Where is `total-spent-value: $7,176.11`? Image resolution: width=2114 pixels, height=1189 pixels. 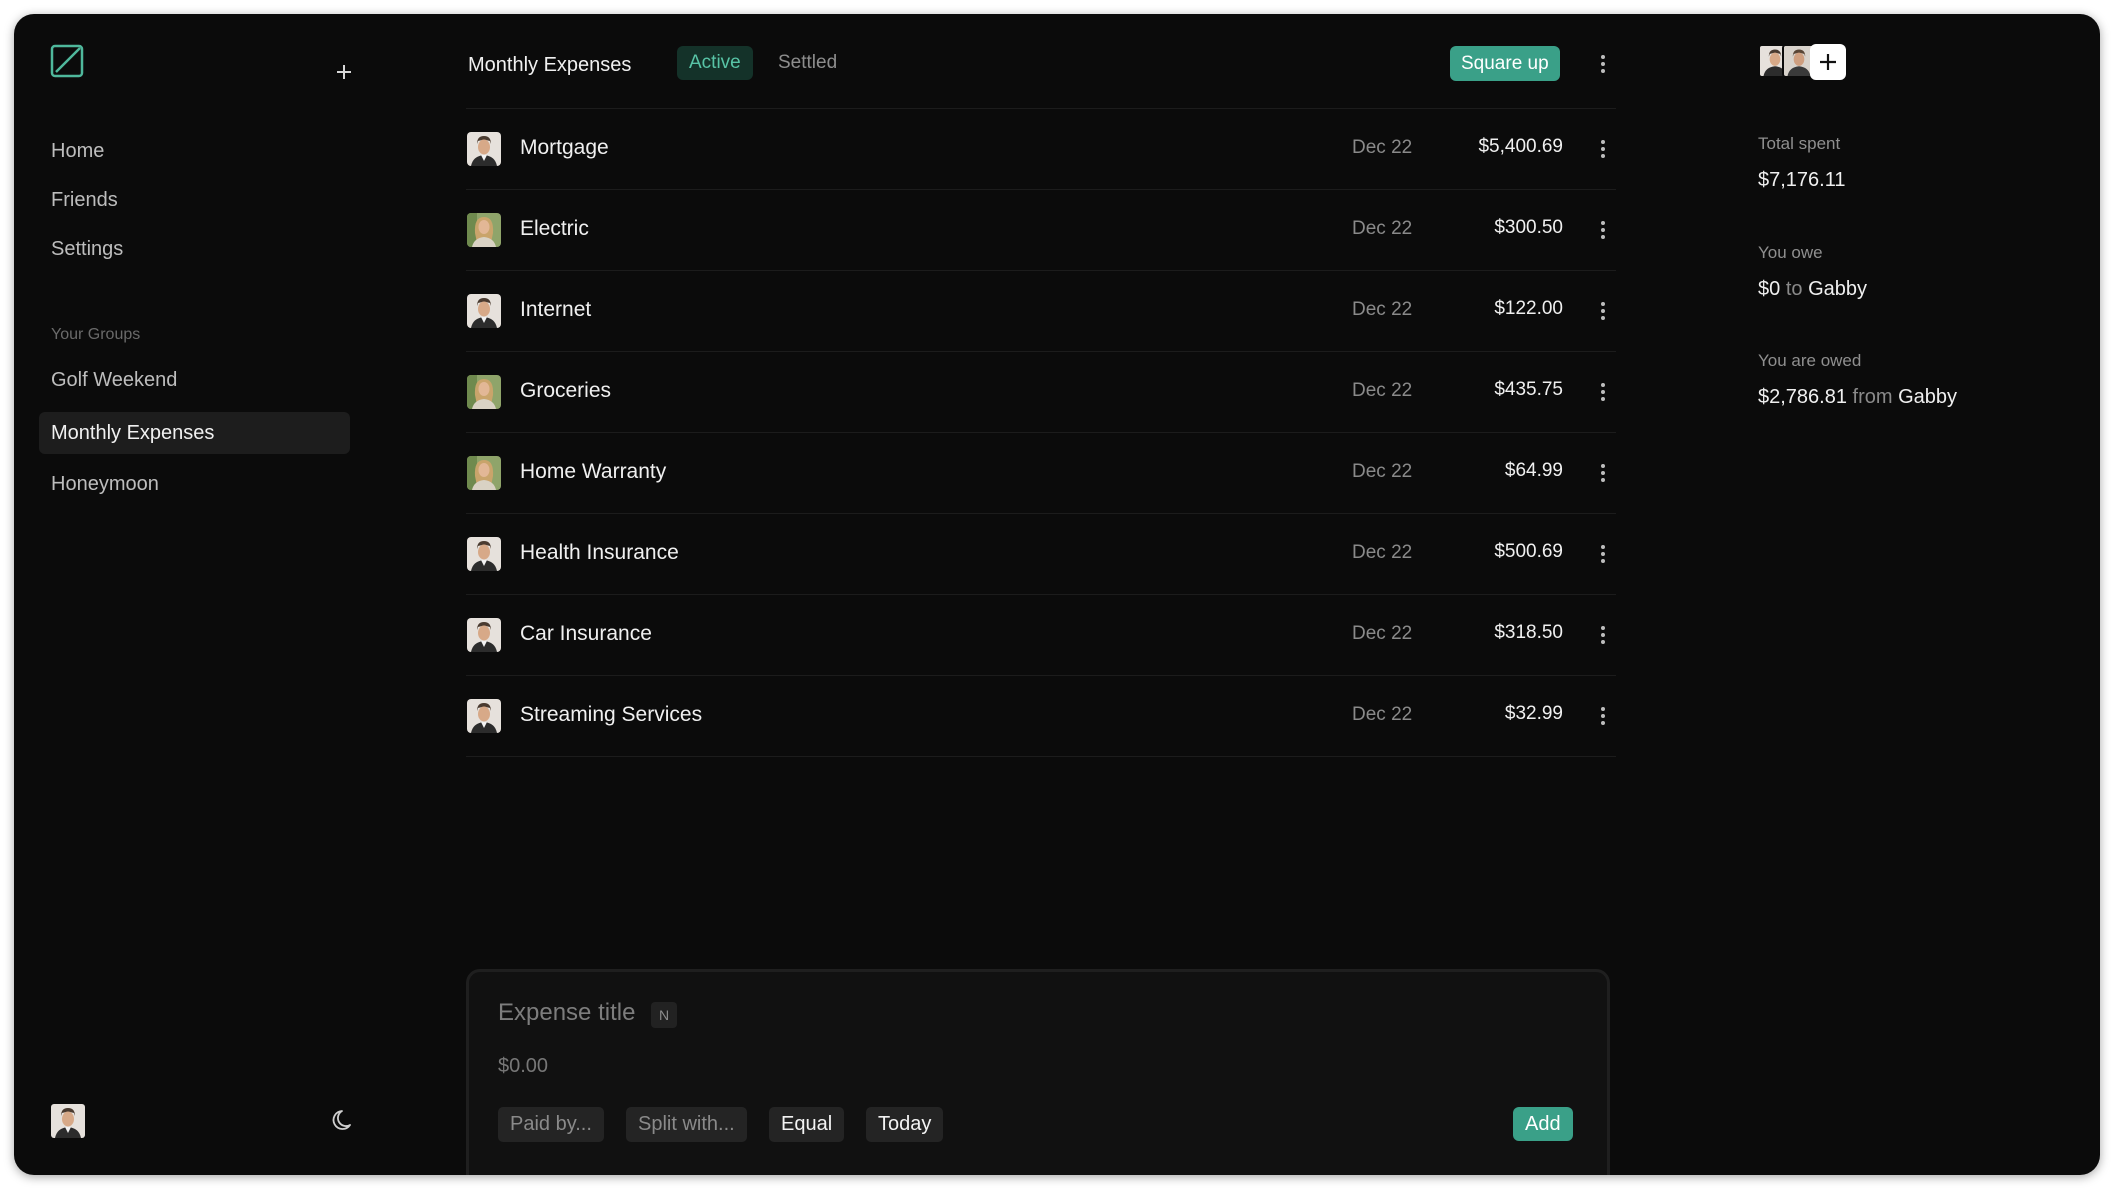
total-spent-value: $7,176.11 is located at coordinates (1802, 180).